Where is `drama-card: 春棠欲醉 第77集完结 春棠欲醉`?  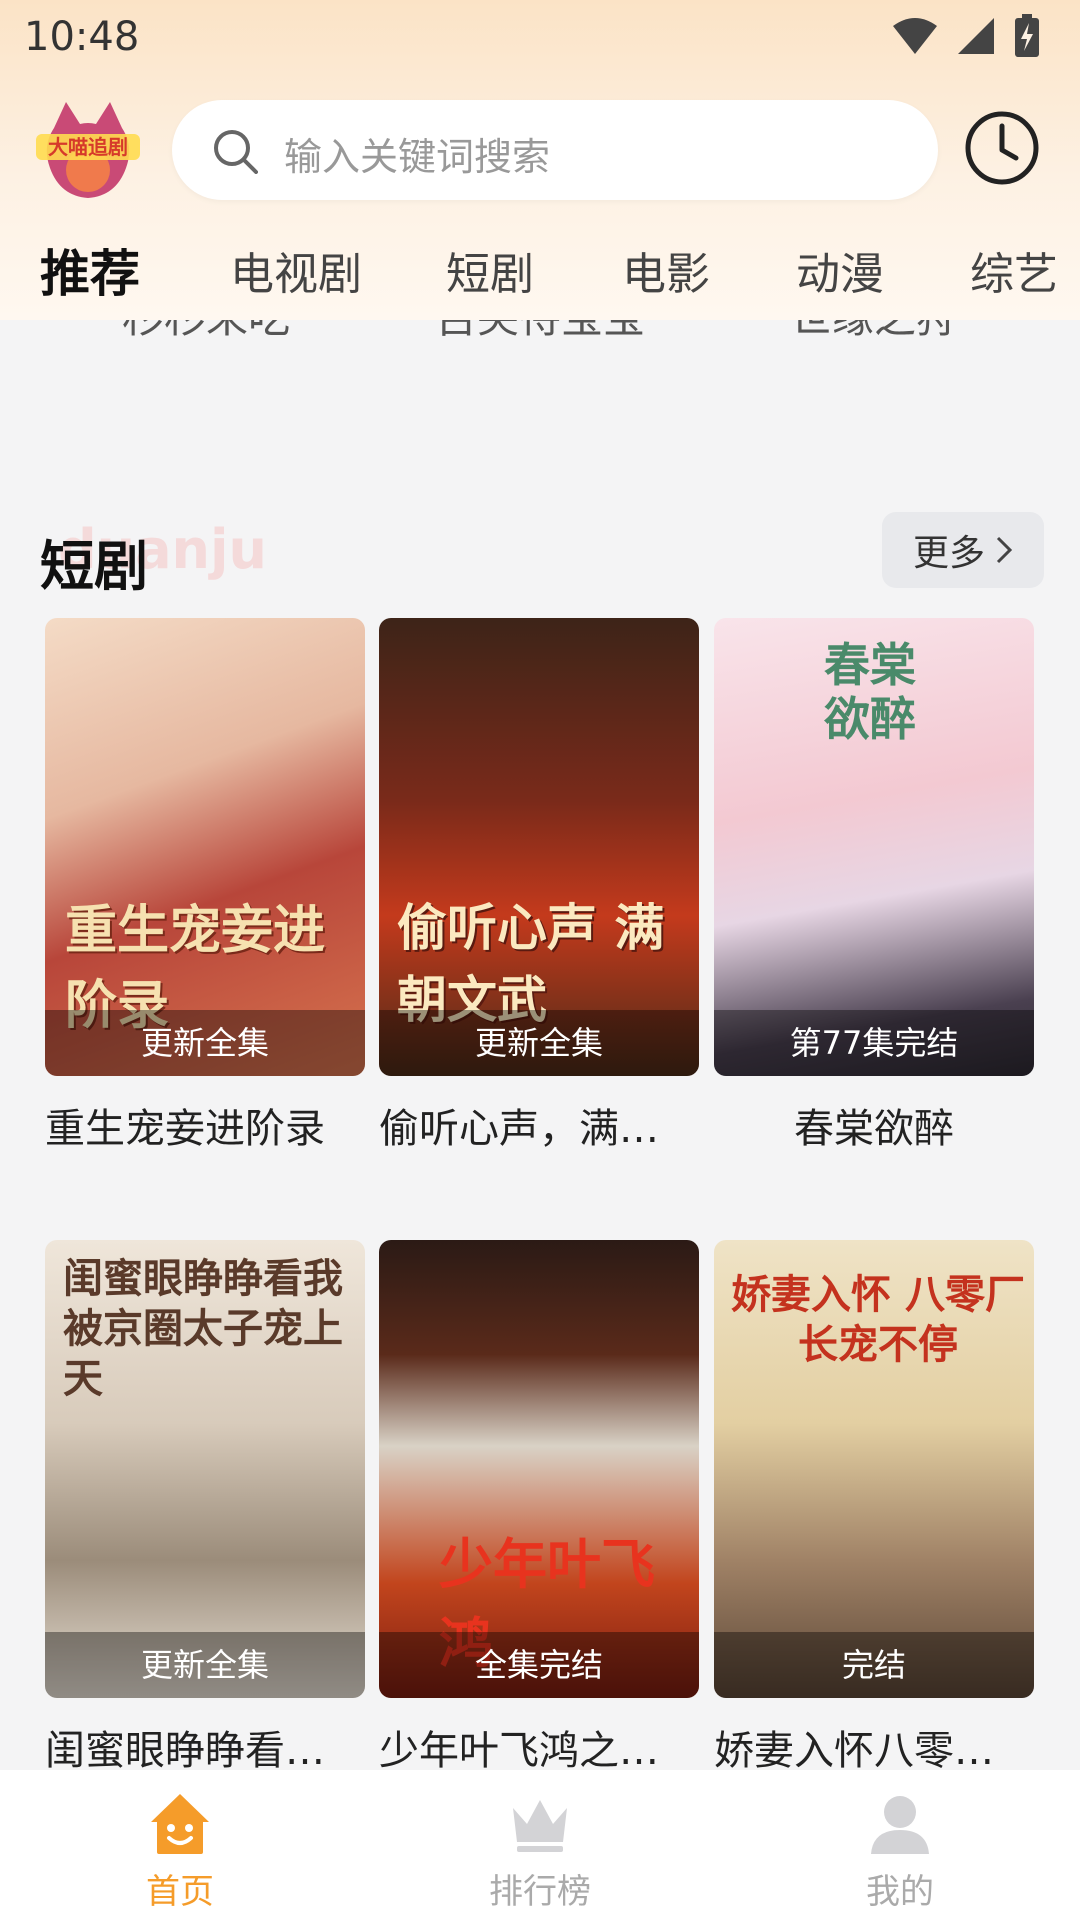 drama-card: 春棠欲醉 第77集完结 春棠欲醉 is located at coordinates (874, 886).